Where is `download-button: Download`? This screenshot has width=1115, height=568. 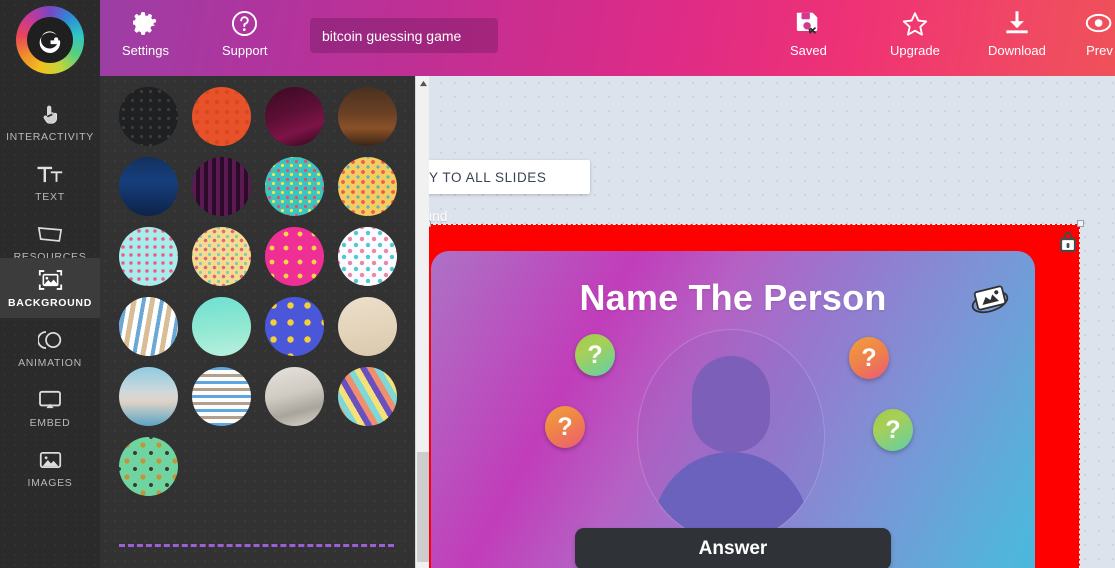 download-button: Download is located at coordinates (1017, 33).